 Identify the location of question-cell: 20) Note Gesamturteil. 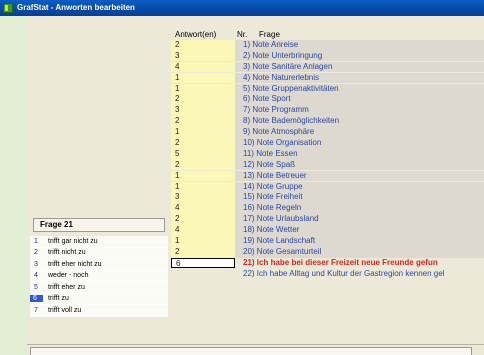
(359, 252).